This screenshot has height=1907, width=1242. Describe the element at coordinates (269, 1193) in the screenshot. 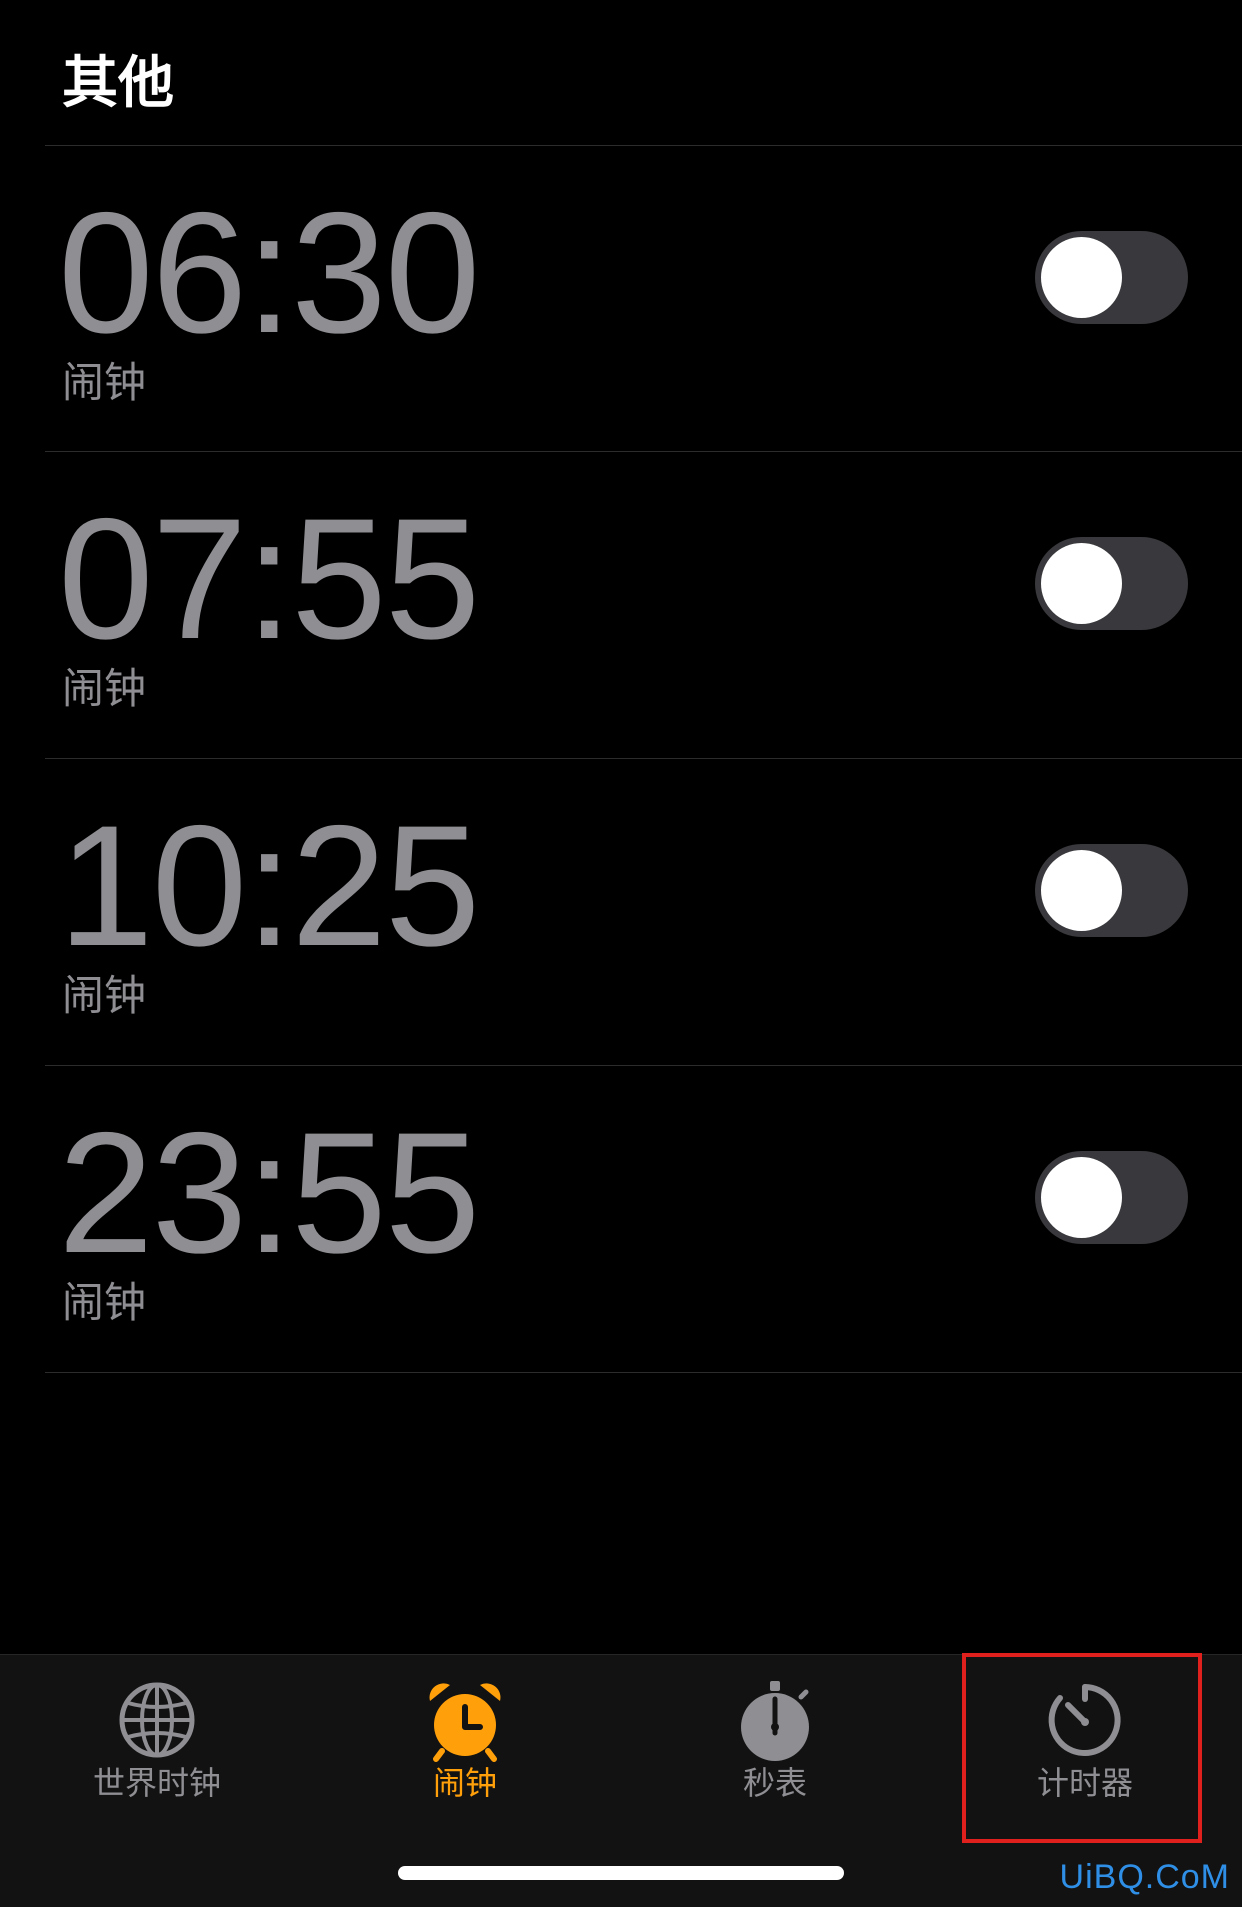

I see `alarm-time: 23:55` at that location.